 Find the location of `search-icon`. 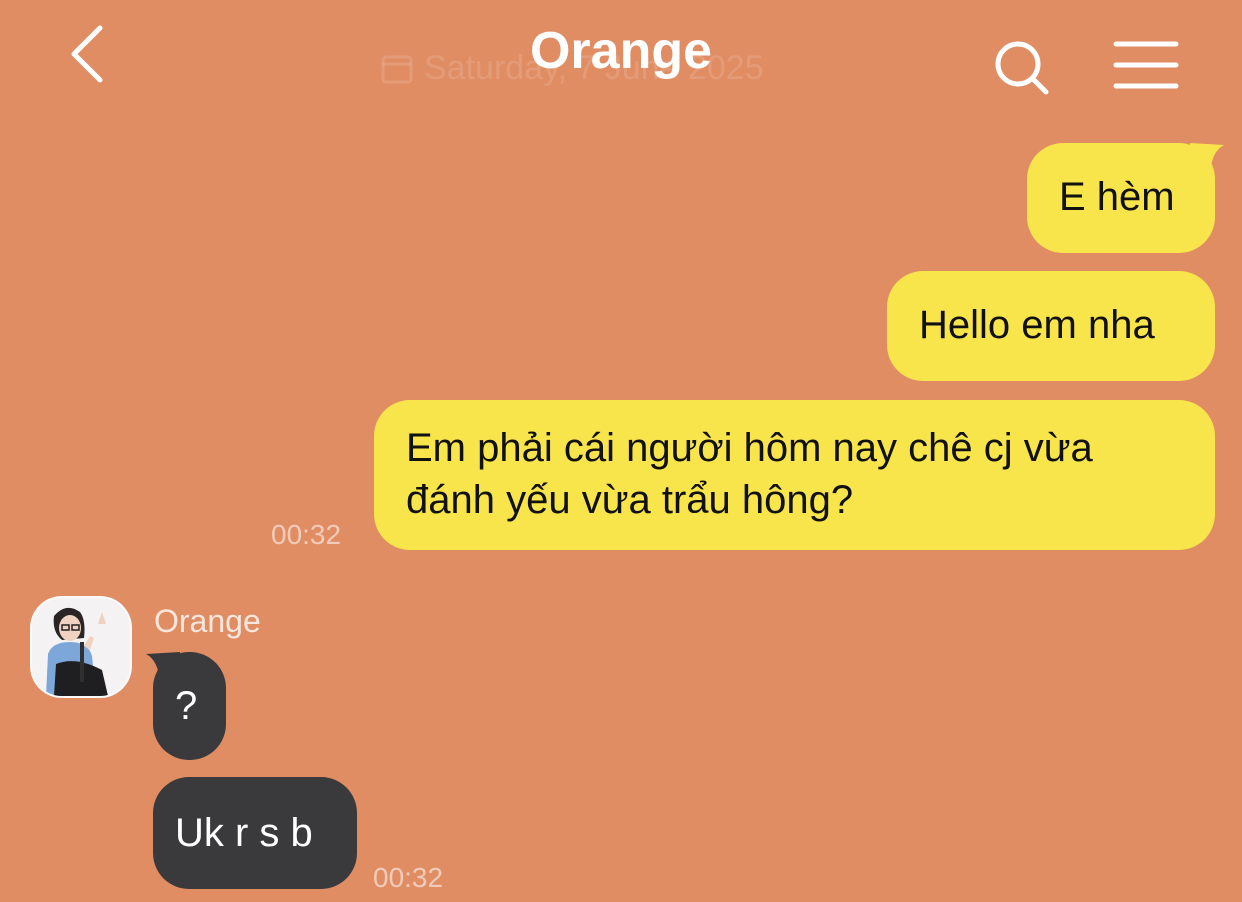

search-icon is located at coordinates (1022, 68).